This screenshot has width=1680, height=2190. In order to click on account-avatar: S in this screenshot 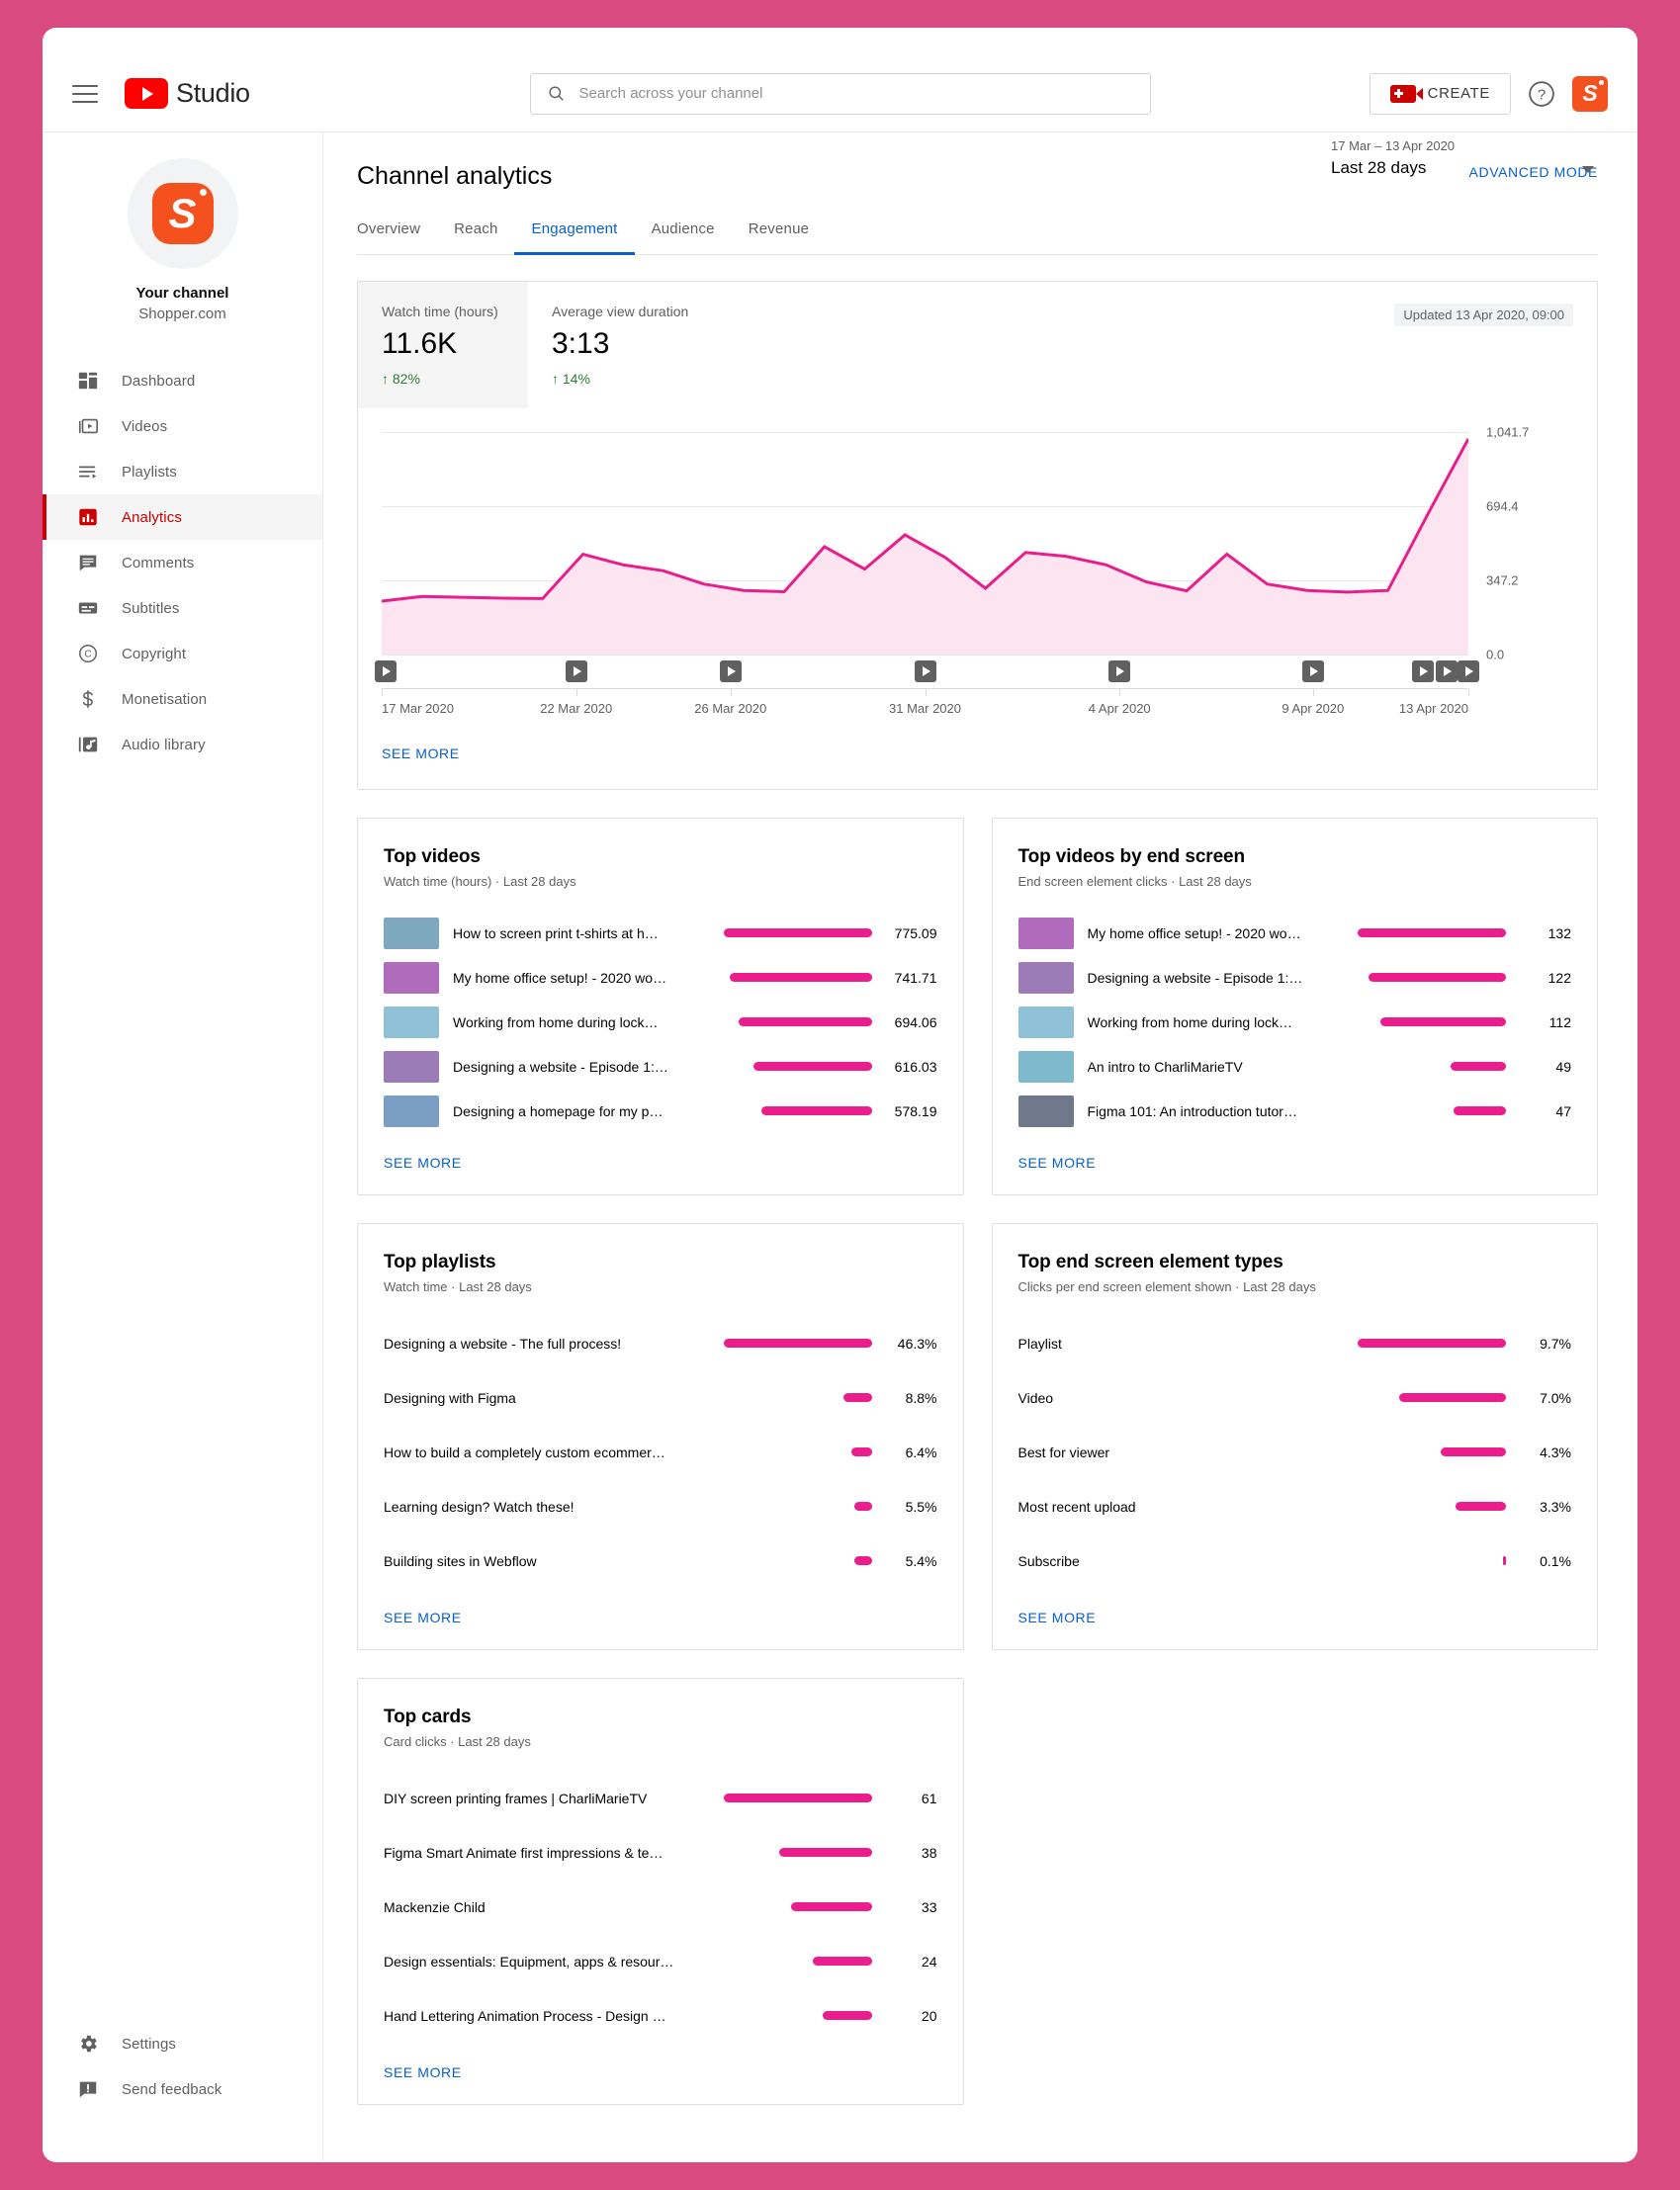, I will do `click(1590, 93)`.